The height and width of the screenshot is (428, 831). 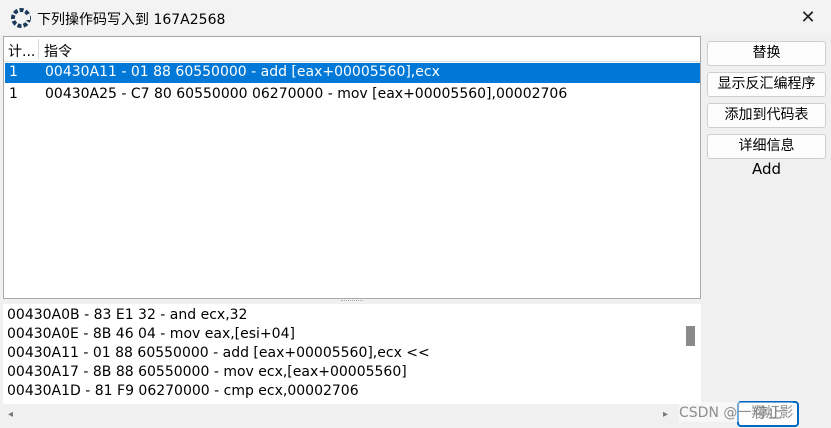 What do you see at coordinates (766, 146) in the screenshot?
I see `details-button: 详细信息` at bounding box center [766, 146].